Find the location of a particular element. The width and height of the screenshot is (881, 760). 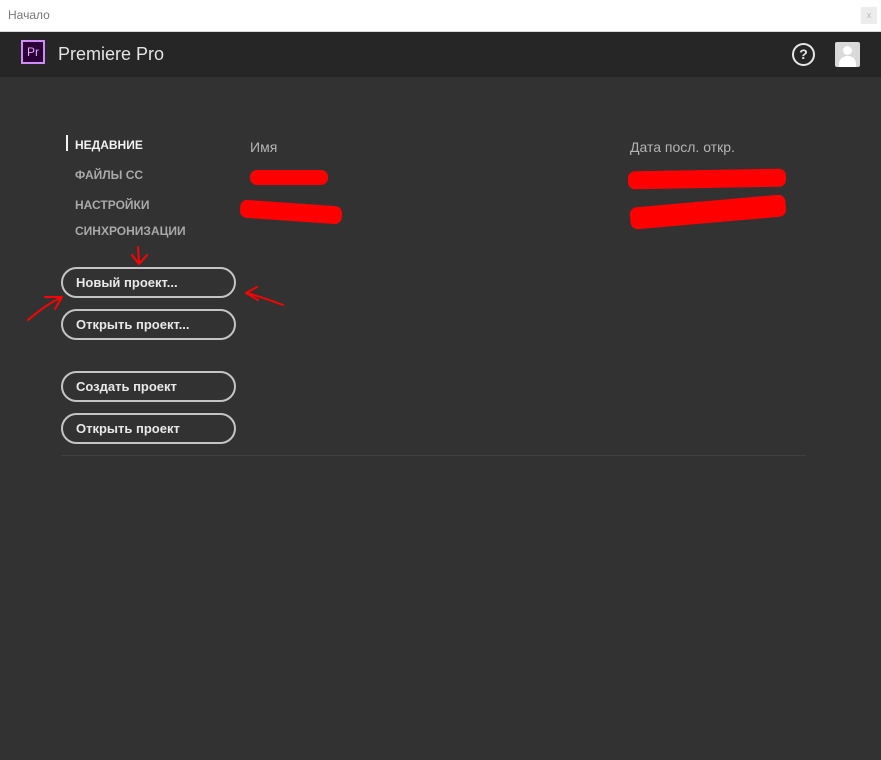

annotation-arrows is located at coordinates (155, 283).